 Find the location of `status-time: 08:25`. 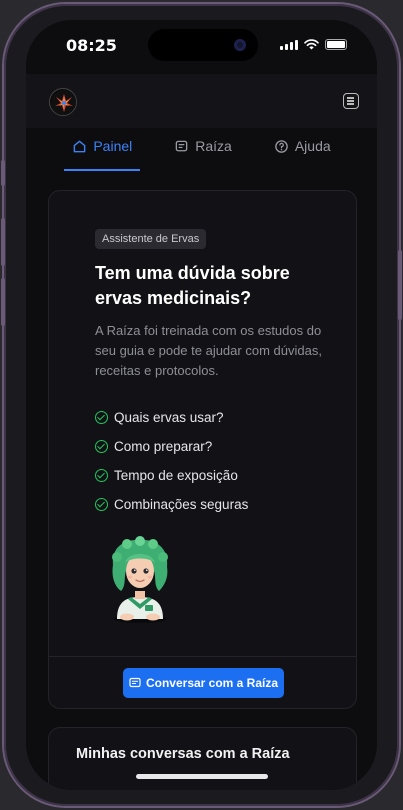

status-time: 08:25 is located at coordinates (91, 45).